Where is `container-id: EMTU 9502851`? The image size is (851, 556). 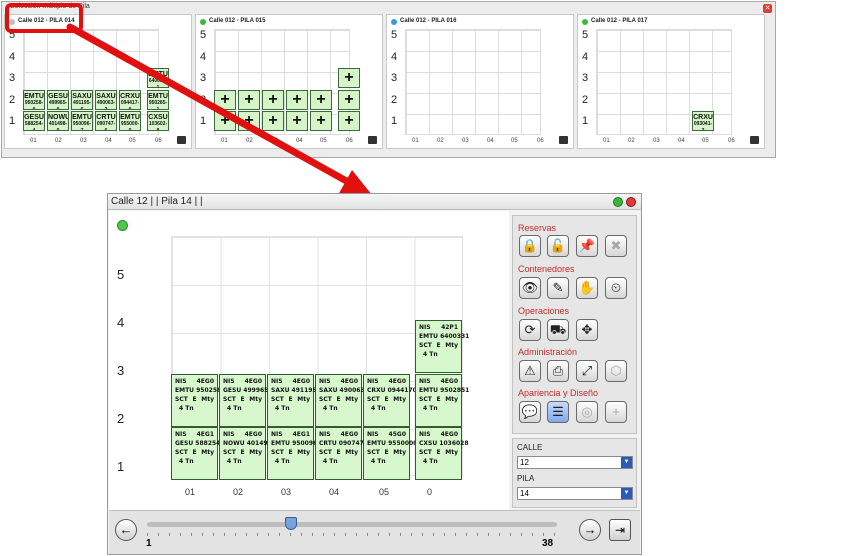
container-id: EMTU 9502851 is located at coordinates (444, 390).